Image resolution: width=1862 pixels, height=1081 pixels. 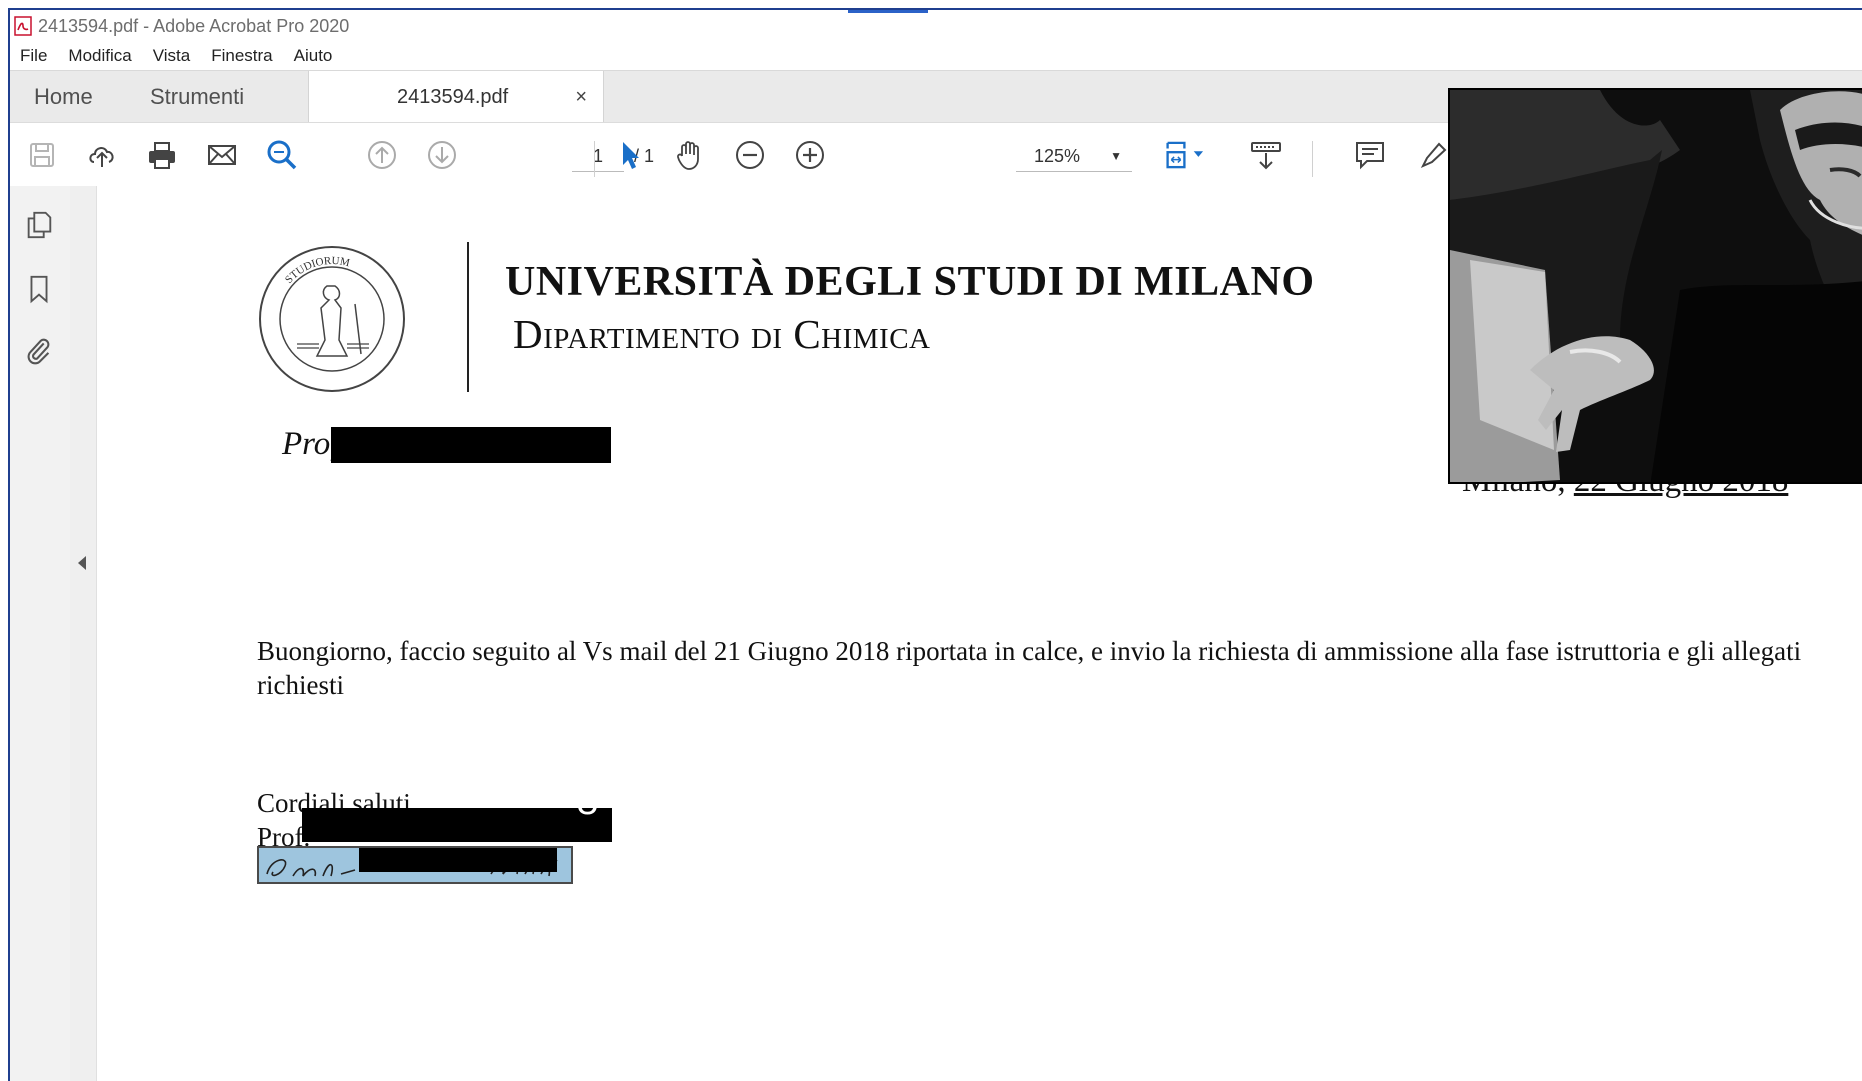 What do you see at coordinates (471, 445) in the screenshot?
I see `redaction-bar` at bounding box center [471, 445].